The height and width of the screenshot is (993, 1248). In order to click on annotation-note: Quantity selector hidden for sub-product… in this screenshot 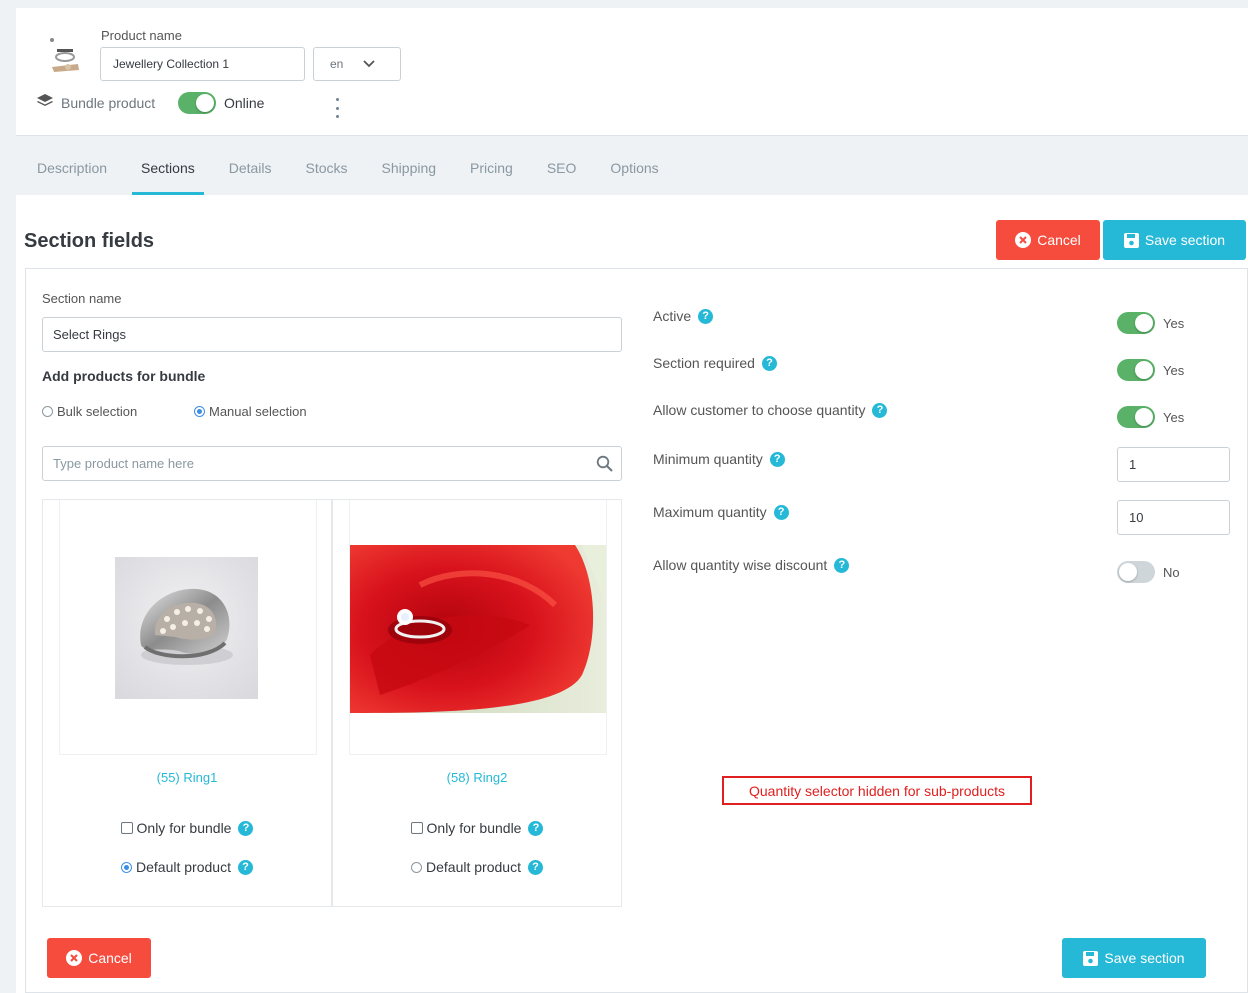, I will do `click(877, 790)`.